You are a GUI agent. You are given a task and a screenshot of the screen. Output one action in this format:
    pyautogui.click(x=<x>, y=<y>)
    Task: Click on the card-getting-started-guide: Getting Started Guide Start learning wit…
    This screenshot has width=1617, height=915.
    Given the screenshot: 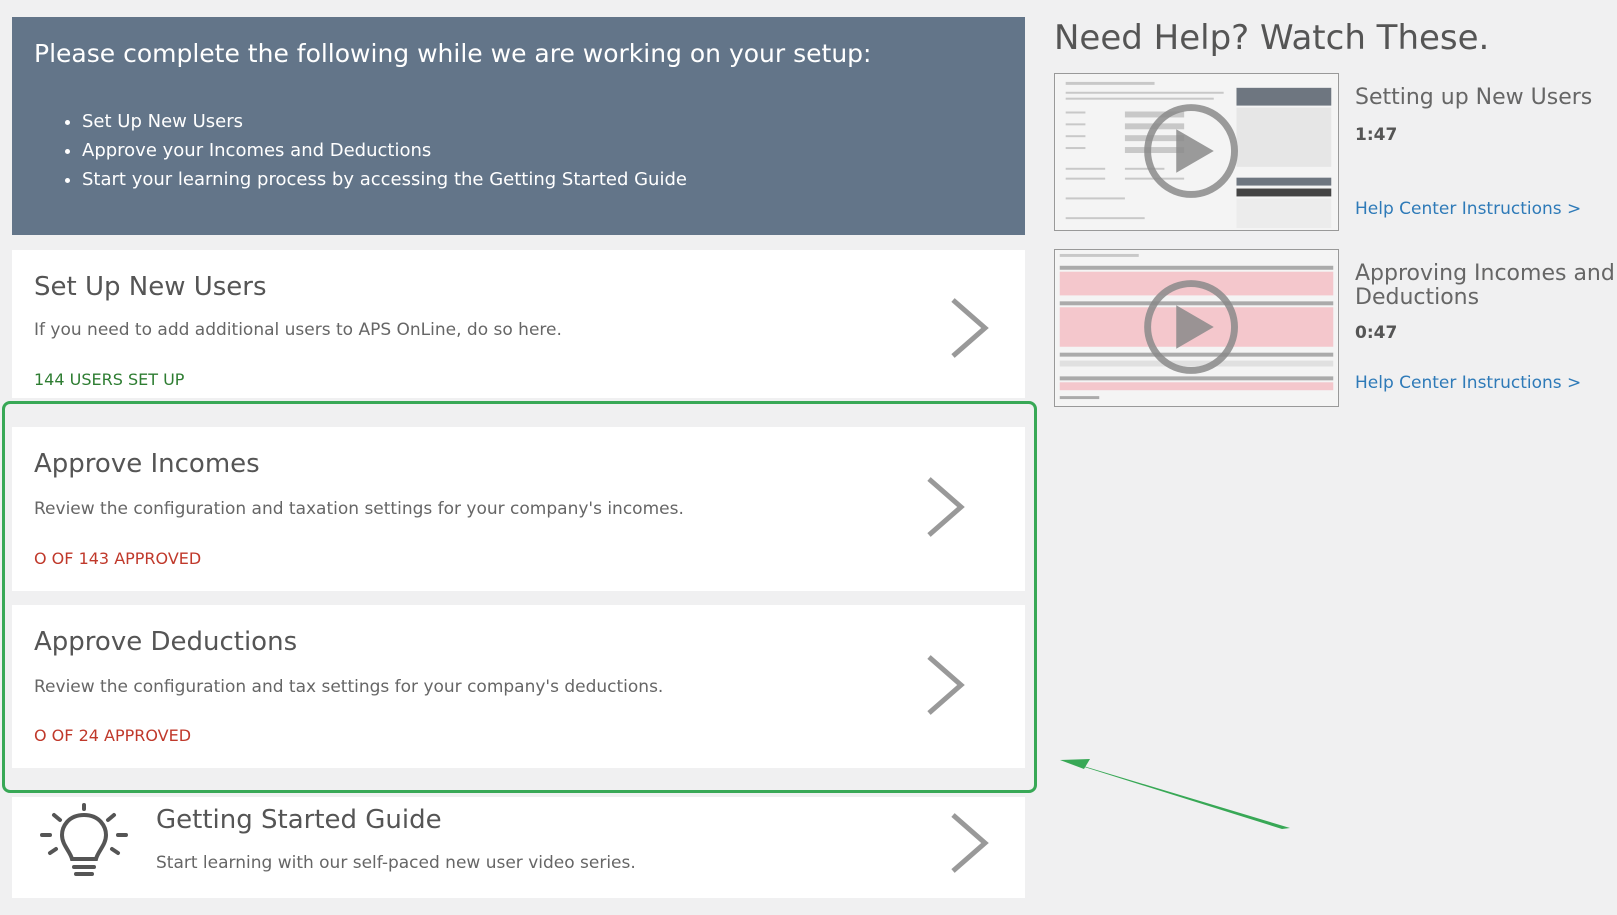 What is the action you would take?
    pyautogui.click(x=518, y=847)
    